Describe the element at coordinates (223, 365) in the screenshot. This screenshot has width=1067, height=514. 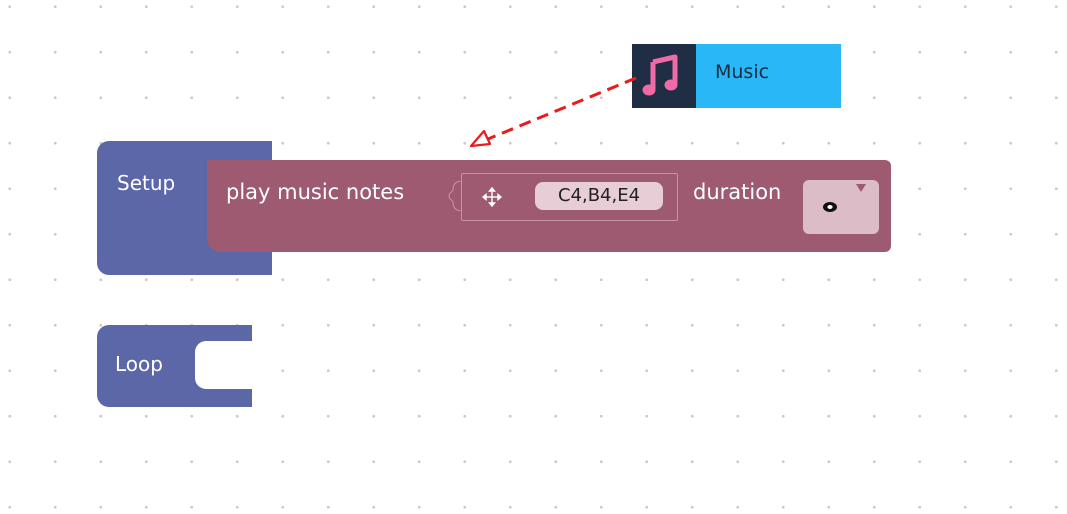
I see `loop-statement-slot` at that location.